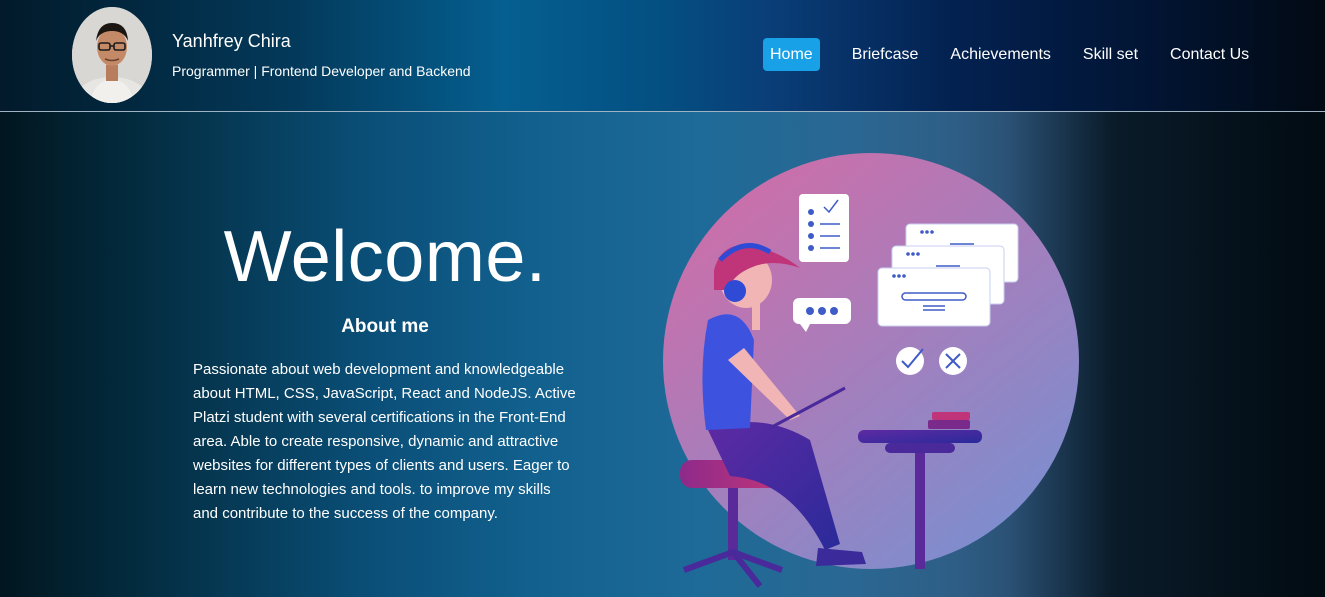  I want to click on nav-contact-us: Contact Us, so click(1209, 54).